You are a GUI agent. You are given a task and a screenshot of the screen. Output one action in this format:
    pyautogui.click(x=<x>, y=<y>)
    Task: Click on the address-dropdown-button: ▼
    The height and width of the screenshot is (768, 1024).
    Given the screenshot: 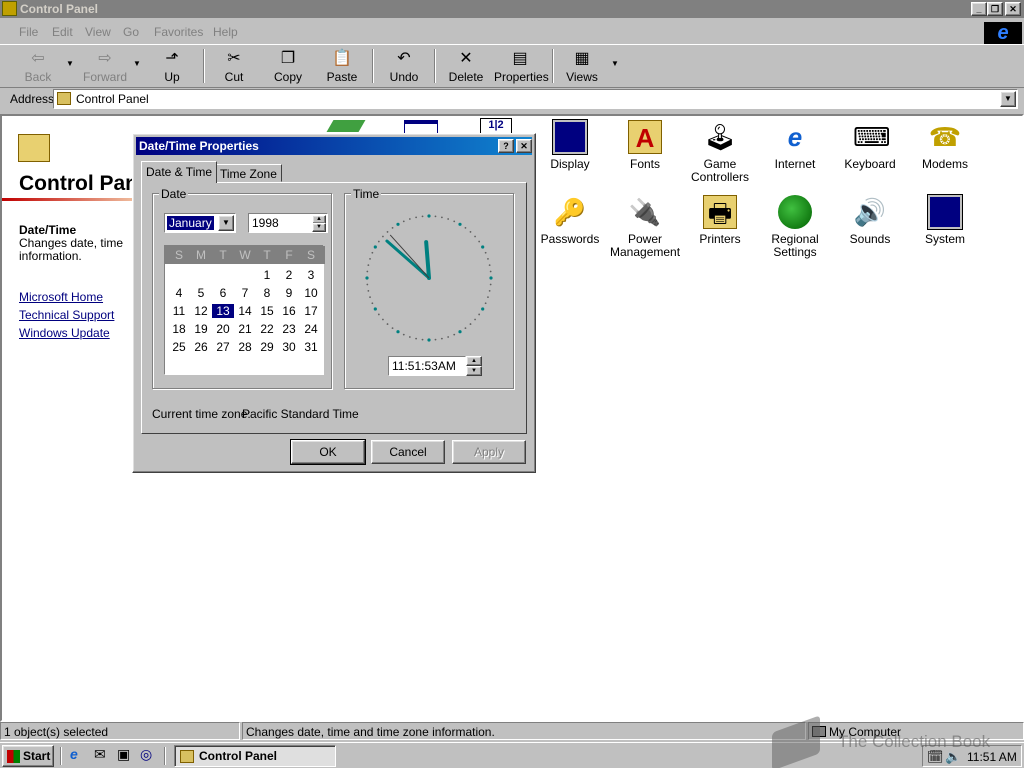 What is the action you would take?
    pyautogui.click(x=1008, y=99)
    